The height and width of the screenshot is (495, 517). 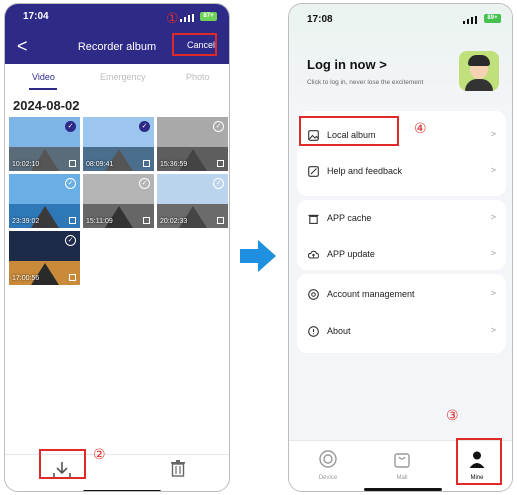 What do you see at coordinates (46, 105) in the screenshot?
I see `date-heading: 2024-08-02` at bounding box center [46, 105].